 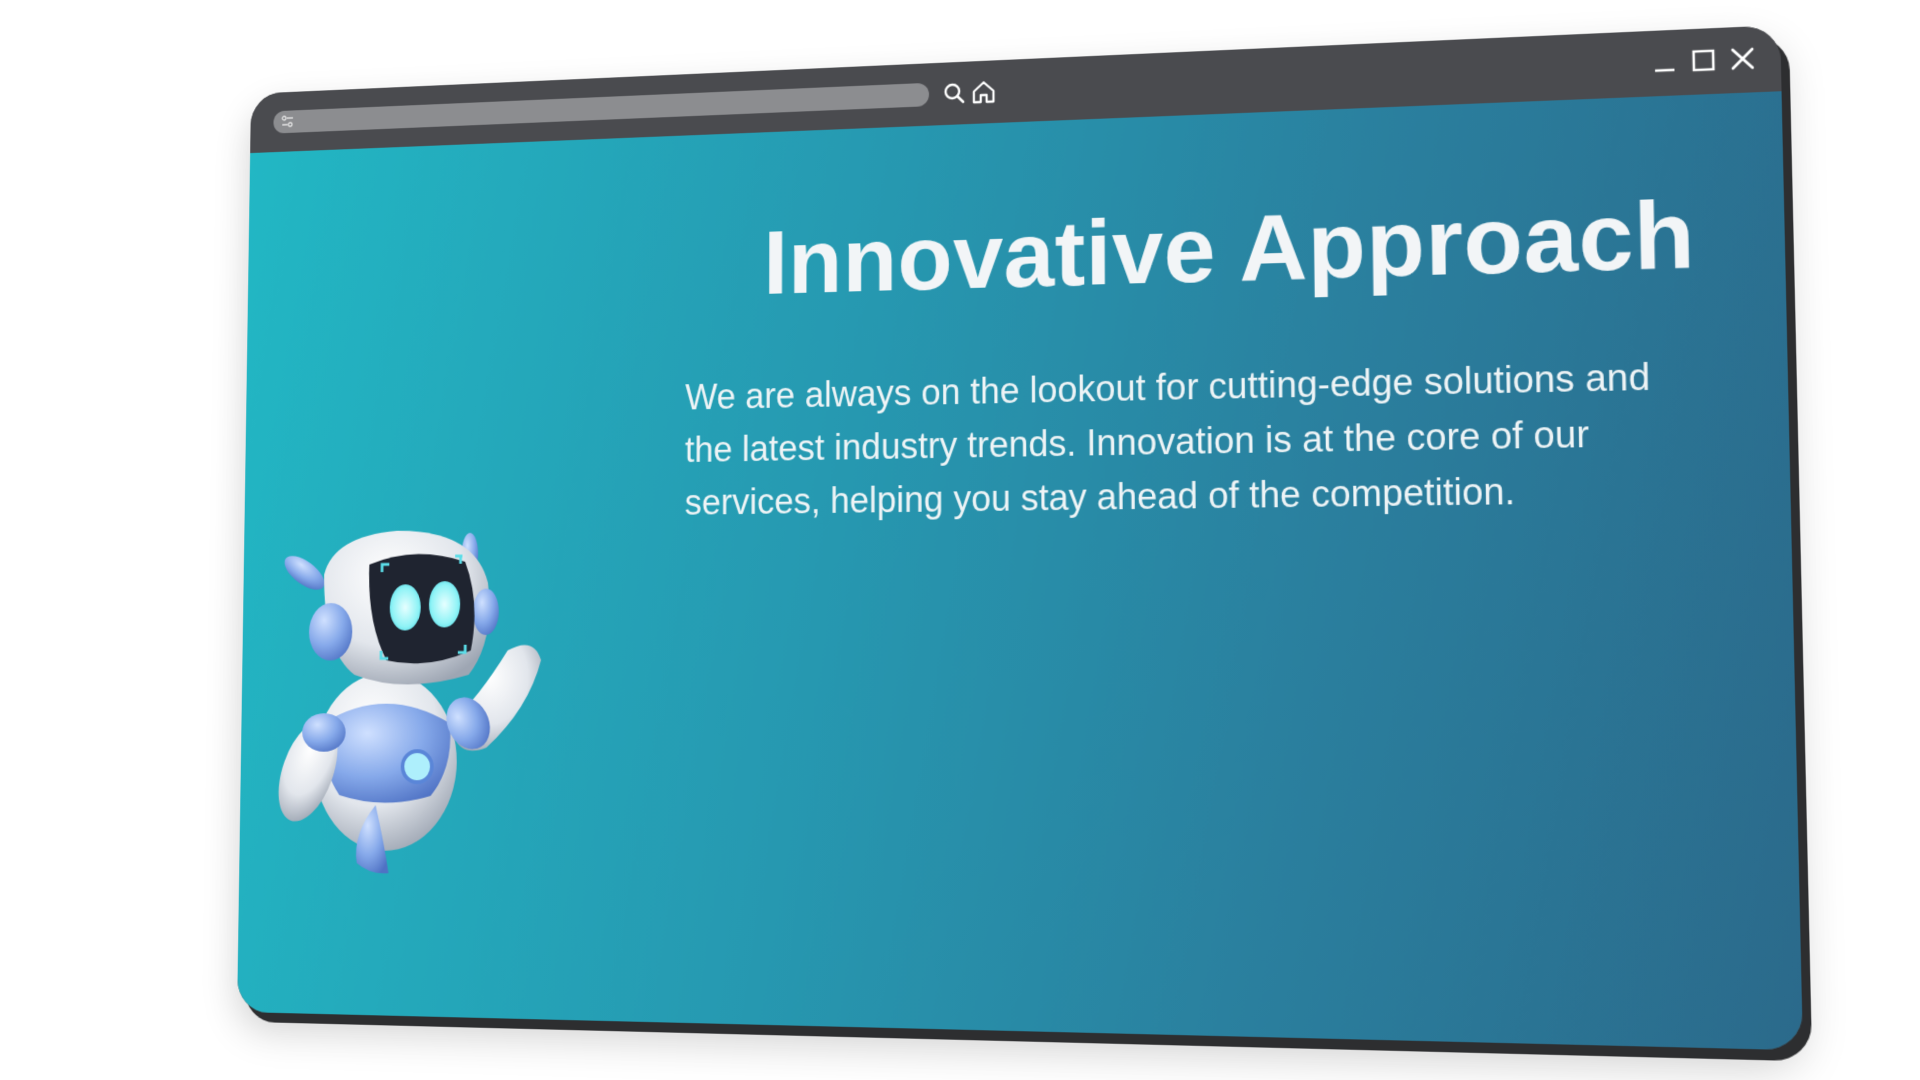 I want to click on search-icon, so click(x=954, y=93).